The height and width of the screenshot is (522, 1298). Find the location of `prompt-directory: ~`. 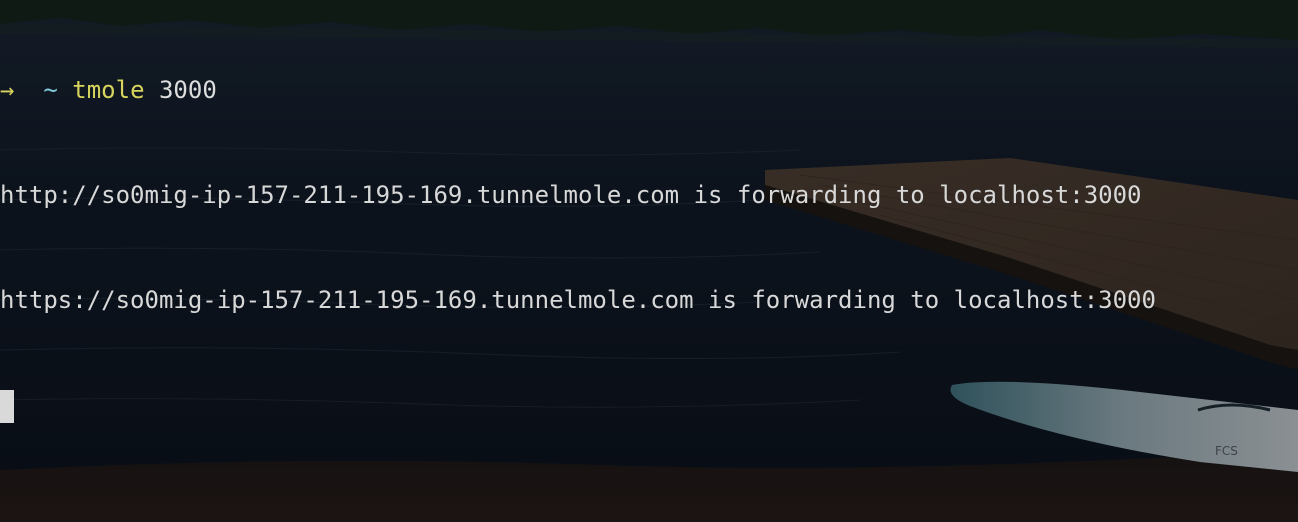

prompt-directory: ~ is located at coordinates (50, 90).